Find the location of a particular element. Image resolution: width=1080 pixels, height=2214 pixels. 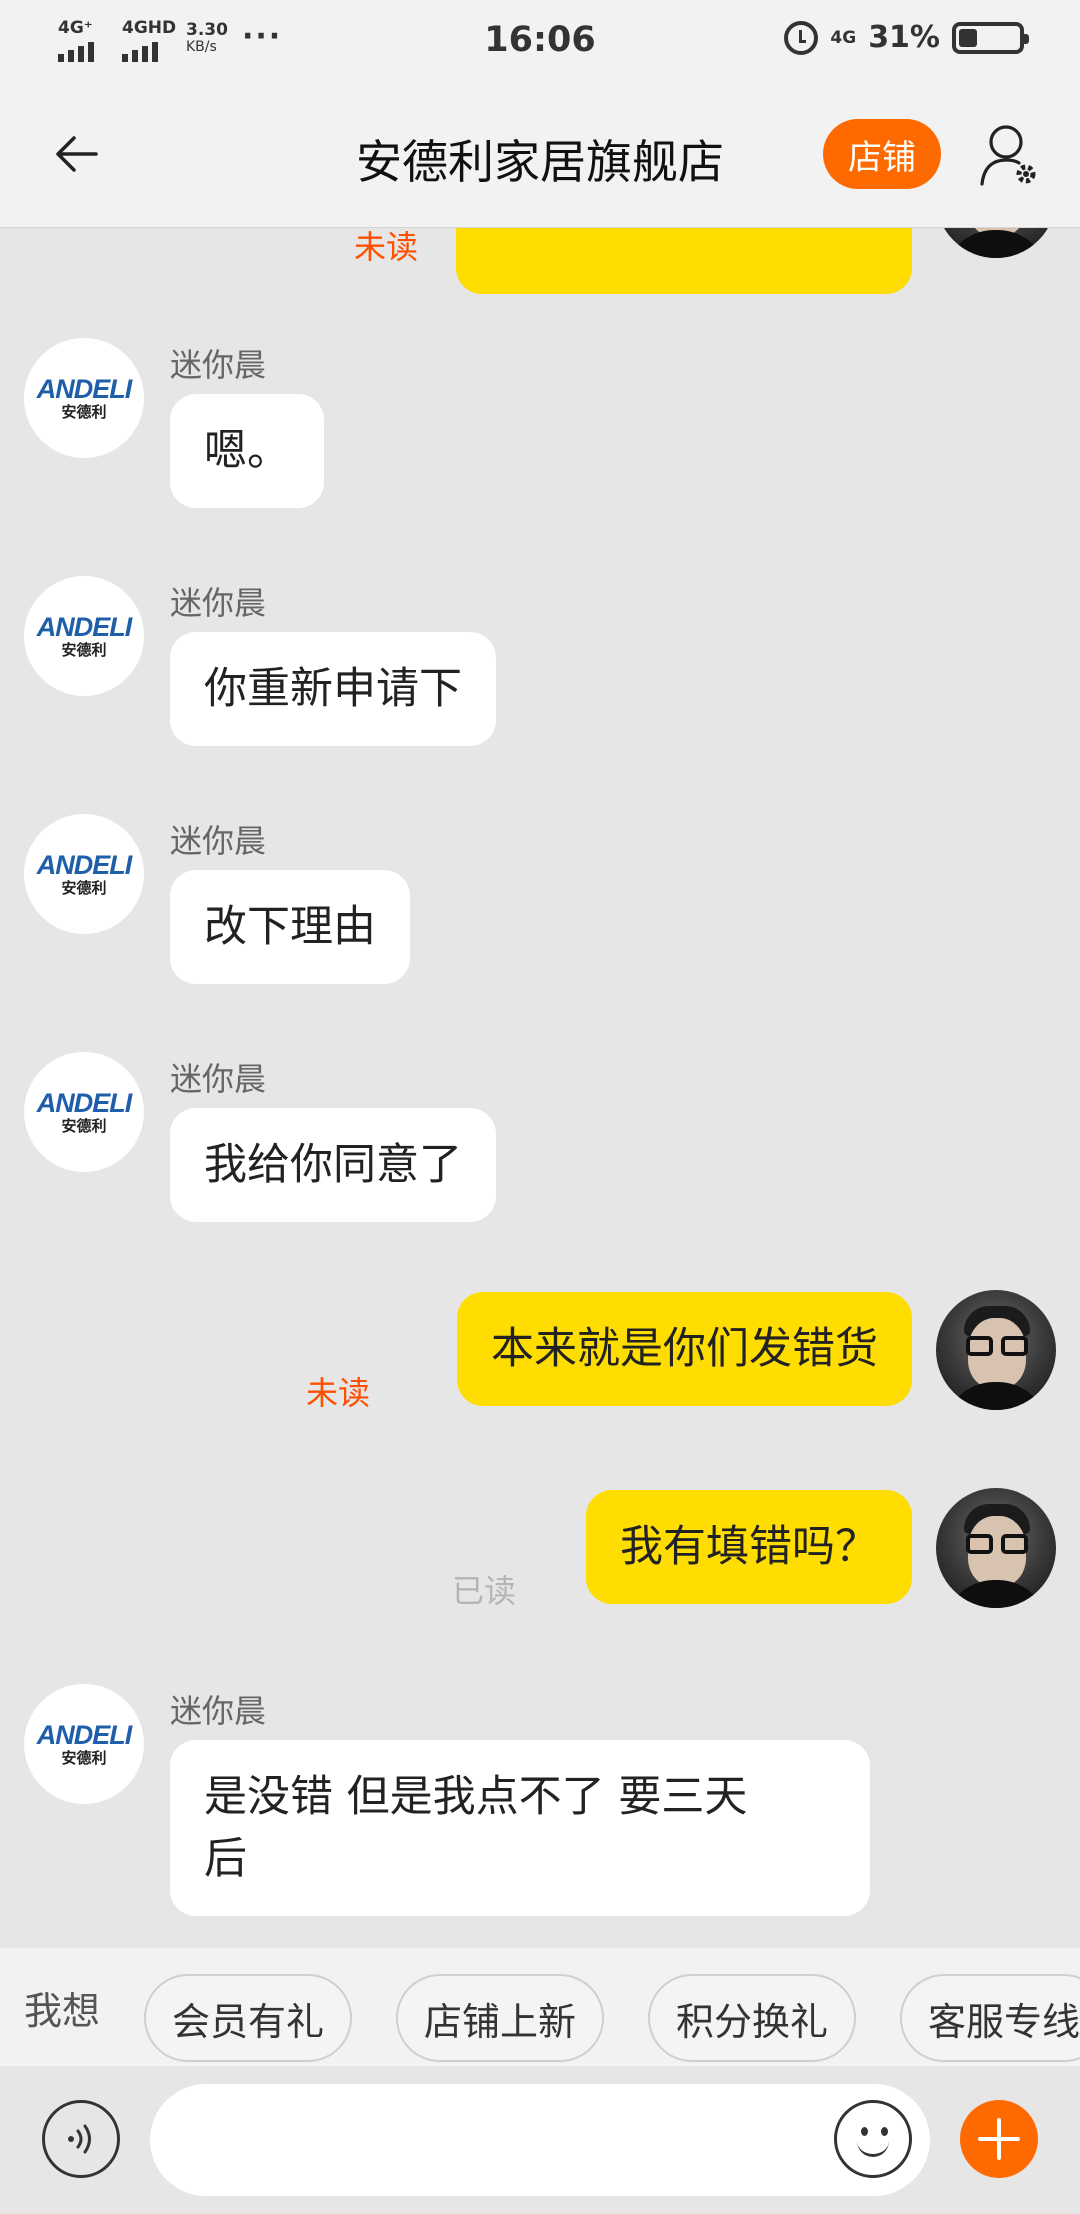

read-status: 已读 is located at coordinates (484, 1591).